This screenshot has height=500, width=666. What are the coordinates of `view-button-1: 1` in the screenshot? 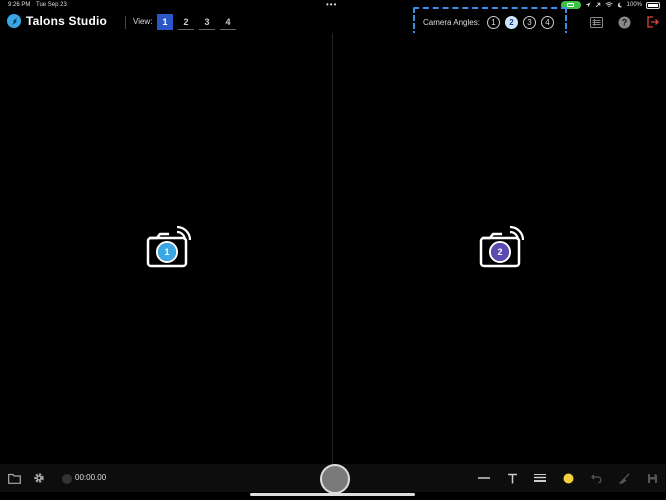 It's located at (165, 22).